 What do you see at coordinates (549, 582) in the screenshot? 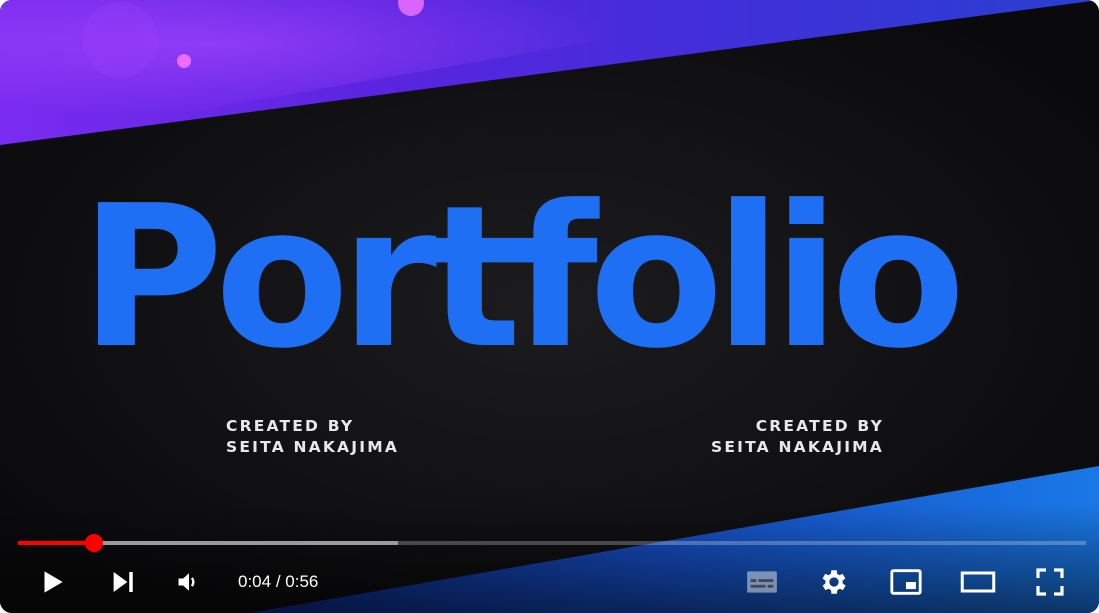
I see `player-controls: 0:04 / 0:56` at bounding box center [549, 582].